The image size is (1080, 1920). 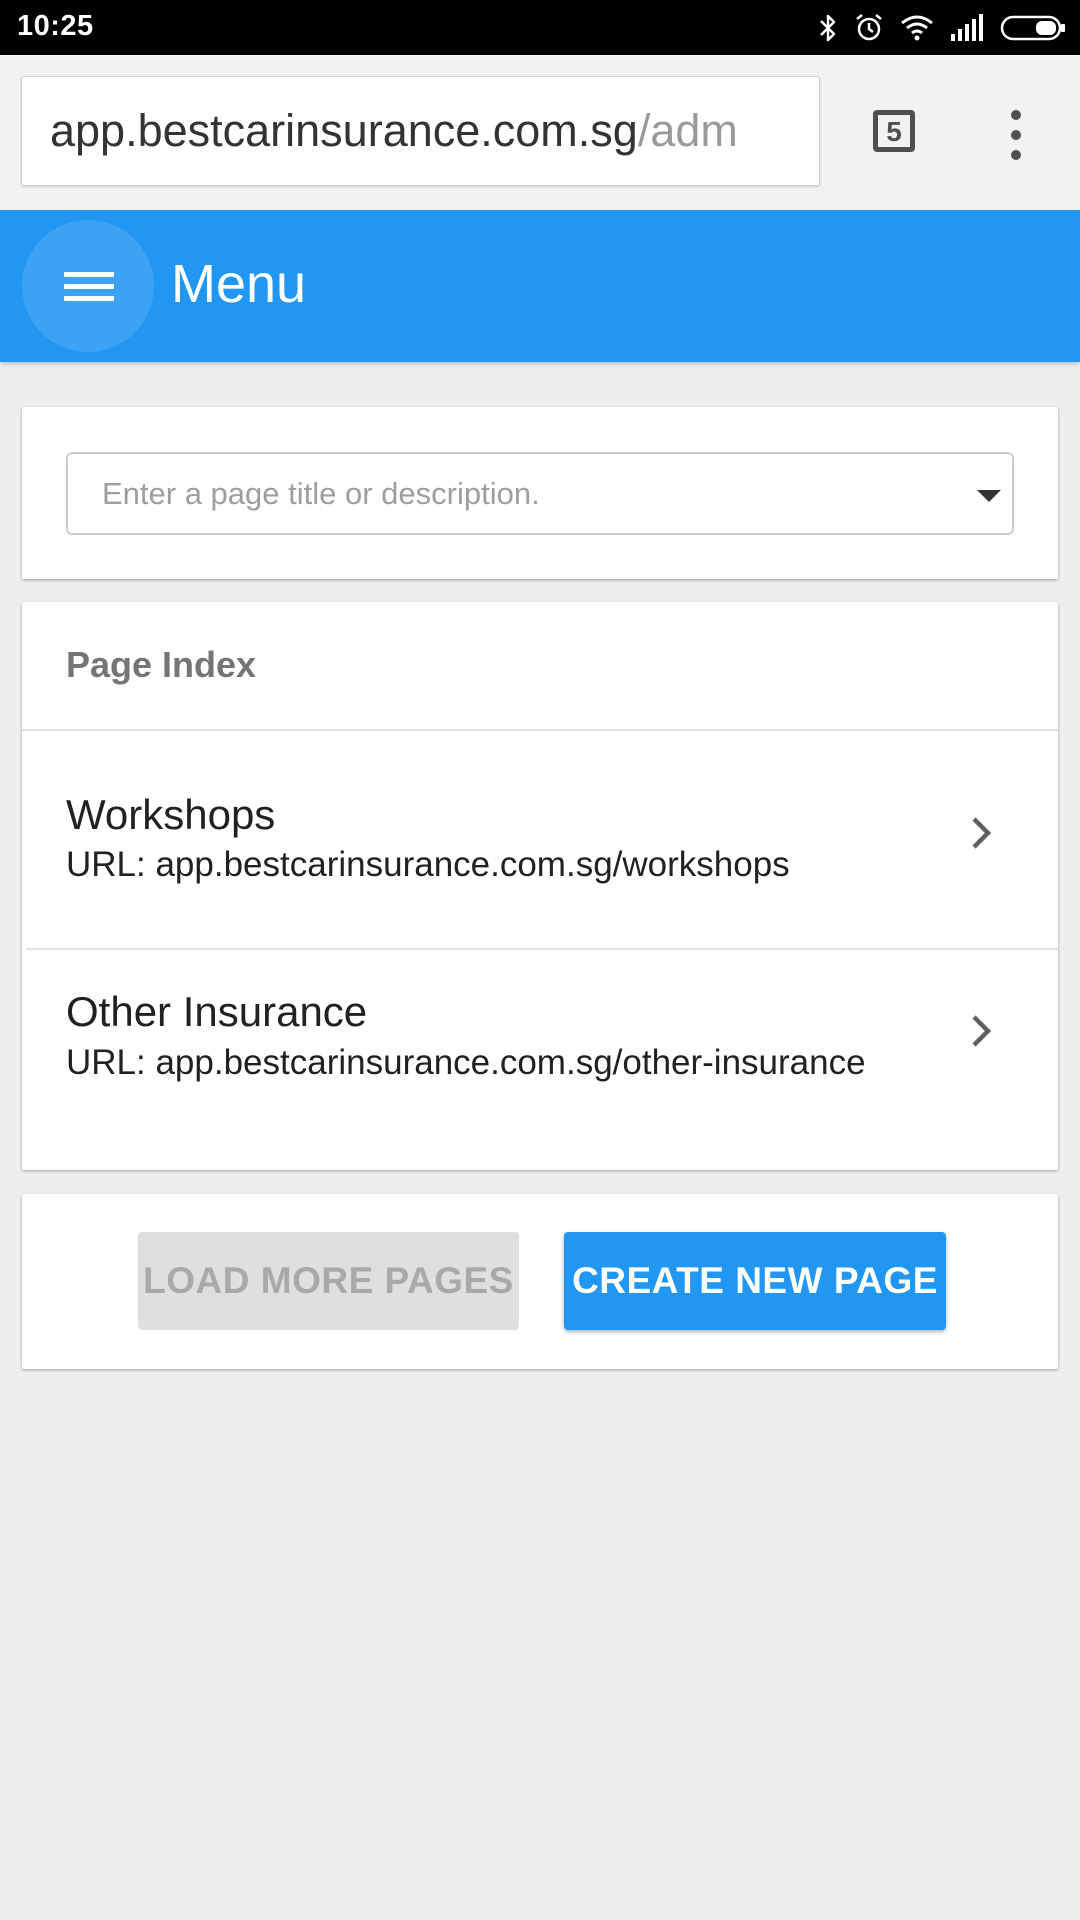 I want to click on search-card, so click(x=540, y=493).